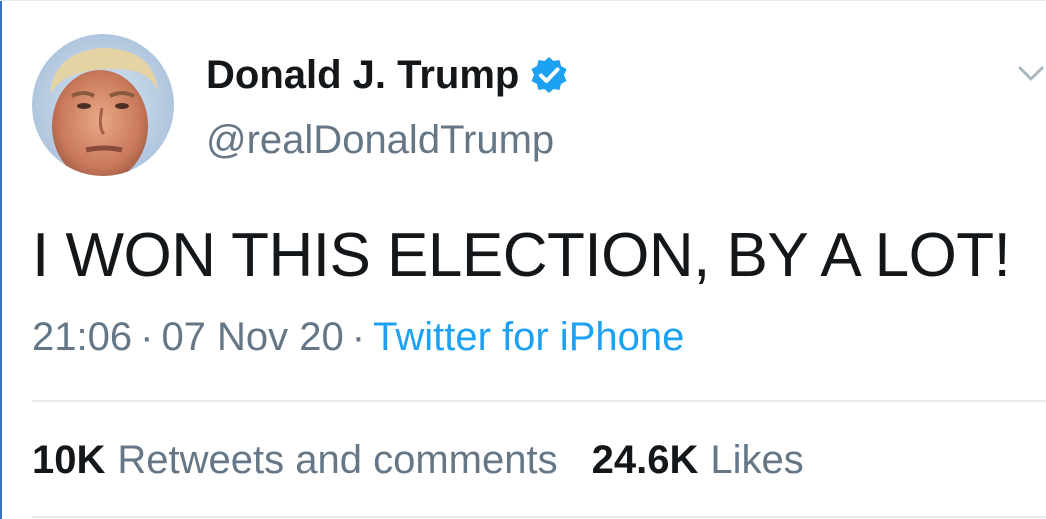 The image size is (1046, 519). What do you see at coordinates (539, 401) in the screenshot?
I see `stats-divider-top` at bounding box center [539, 401].